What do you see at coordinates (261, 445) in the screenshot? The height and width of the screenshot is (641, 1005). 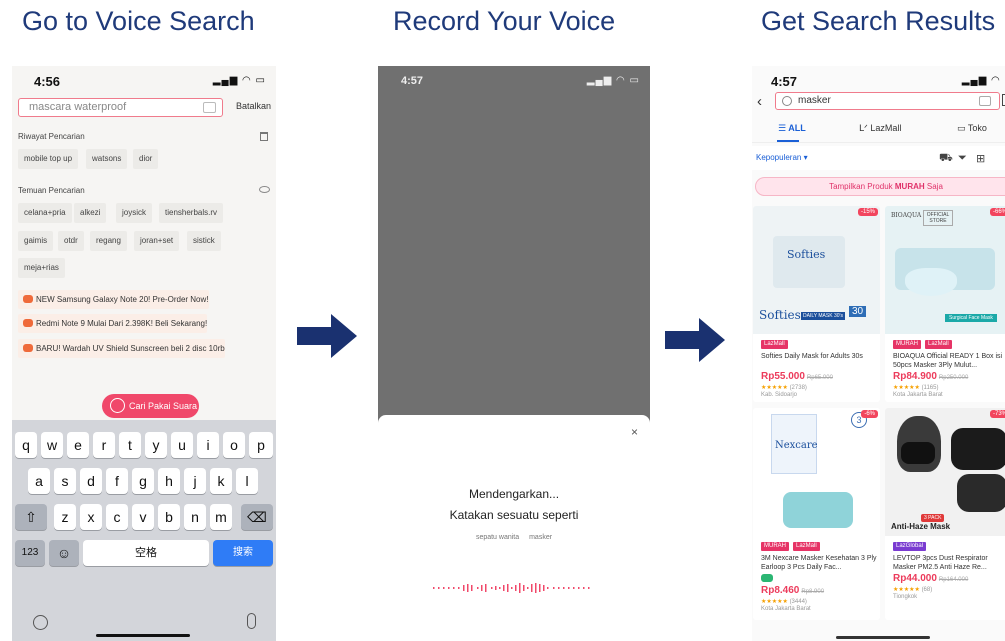 I see `key: p` at bounding box center [261, 445].